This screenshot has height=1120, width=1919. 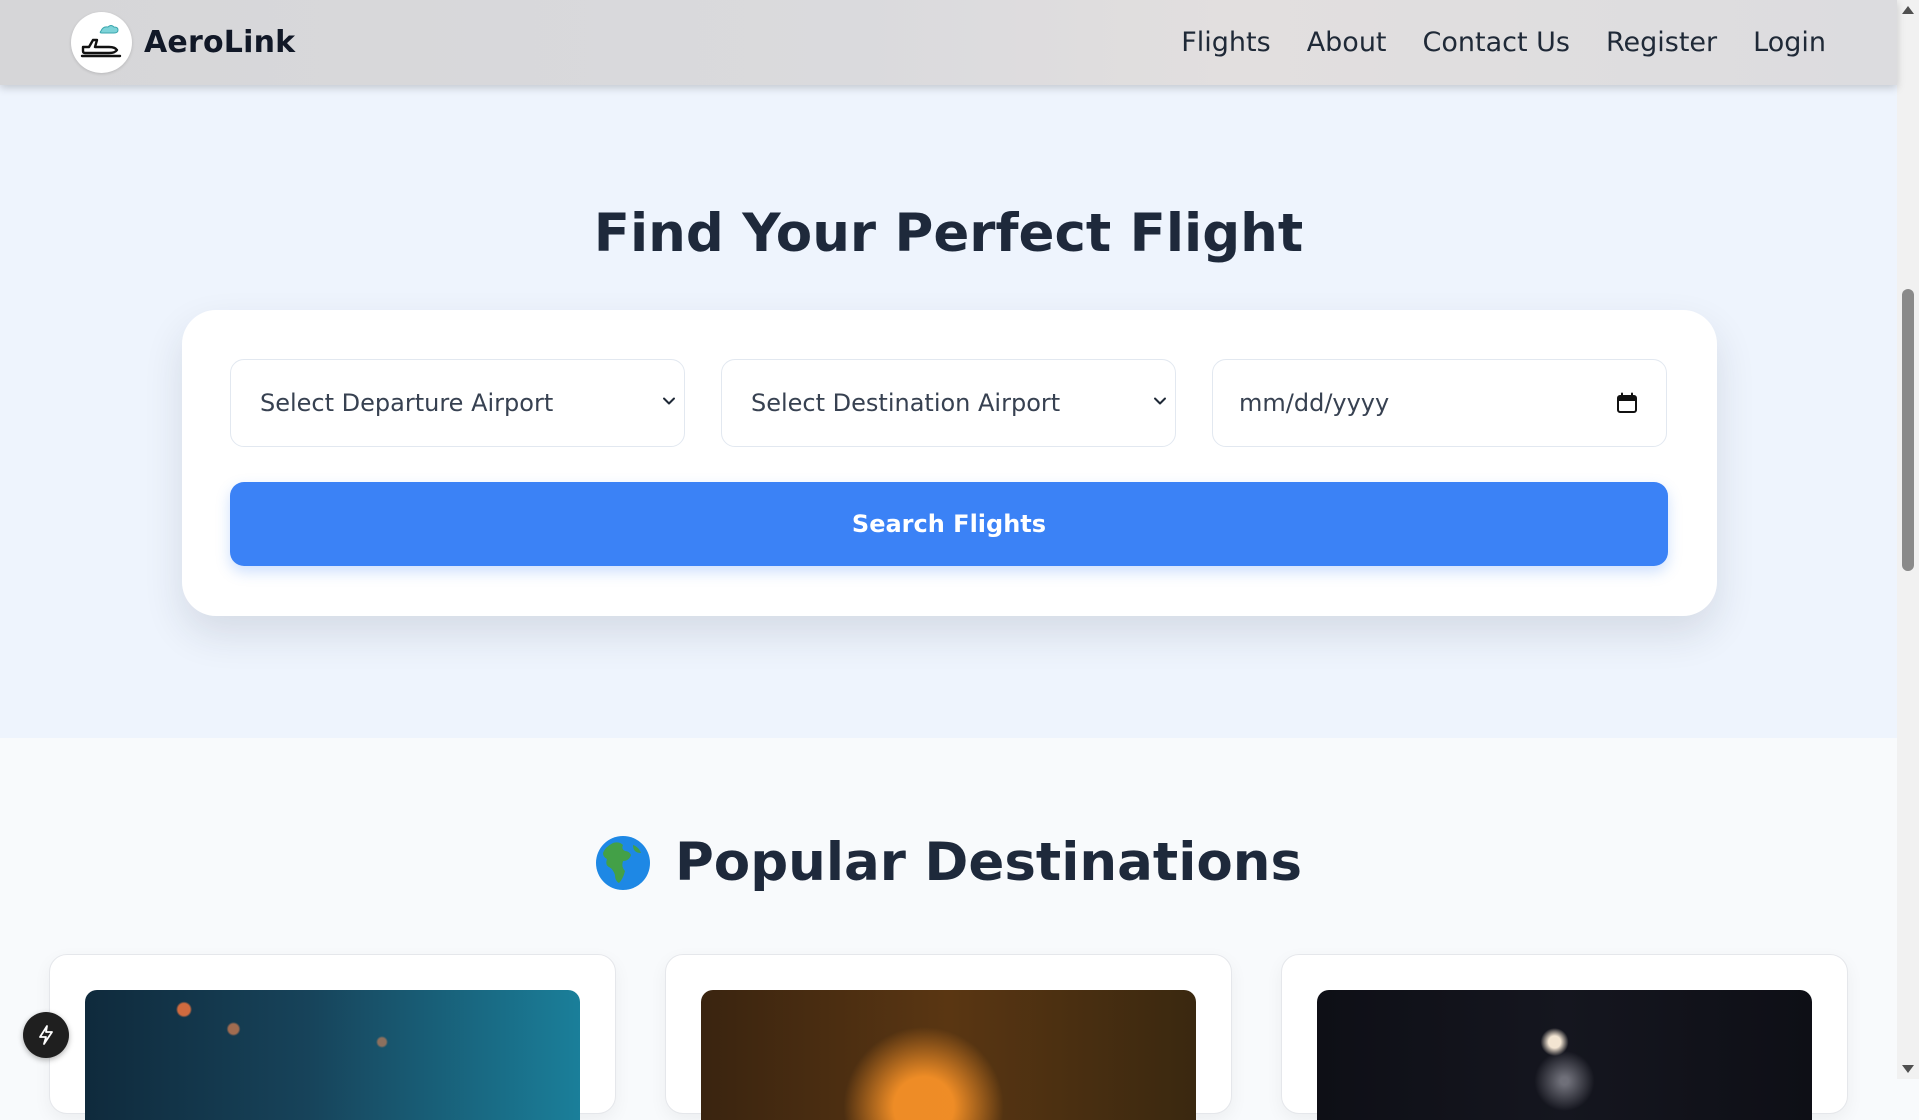 I want to click on nav-link-login: Login, so click(x=1789, y=42).